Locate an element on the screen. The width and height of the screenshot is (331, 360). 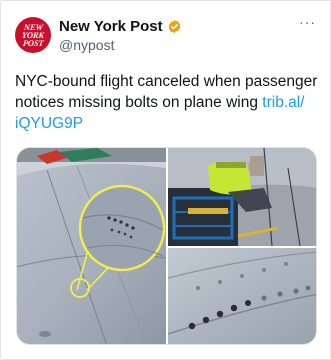
photo-missing-bolts is located at coordinates (242, 296).